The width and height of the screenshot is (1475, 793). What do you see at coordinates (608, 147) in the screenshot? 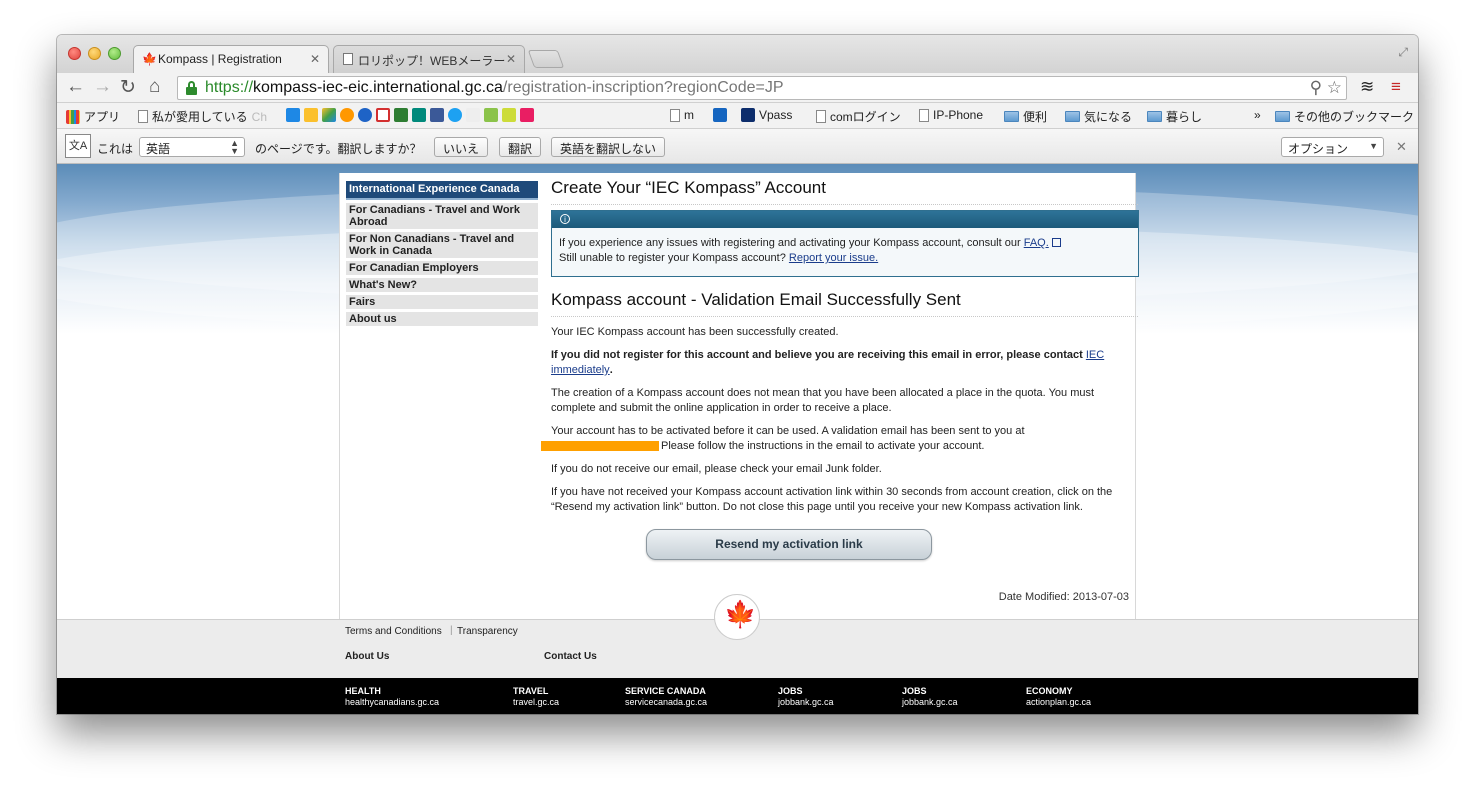
I see `never-translate-button: 英語を翻訳しない` at bounding box center [608, 147].